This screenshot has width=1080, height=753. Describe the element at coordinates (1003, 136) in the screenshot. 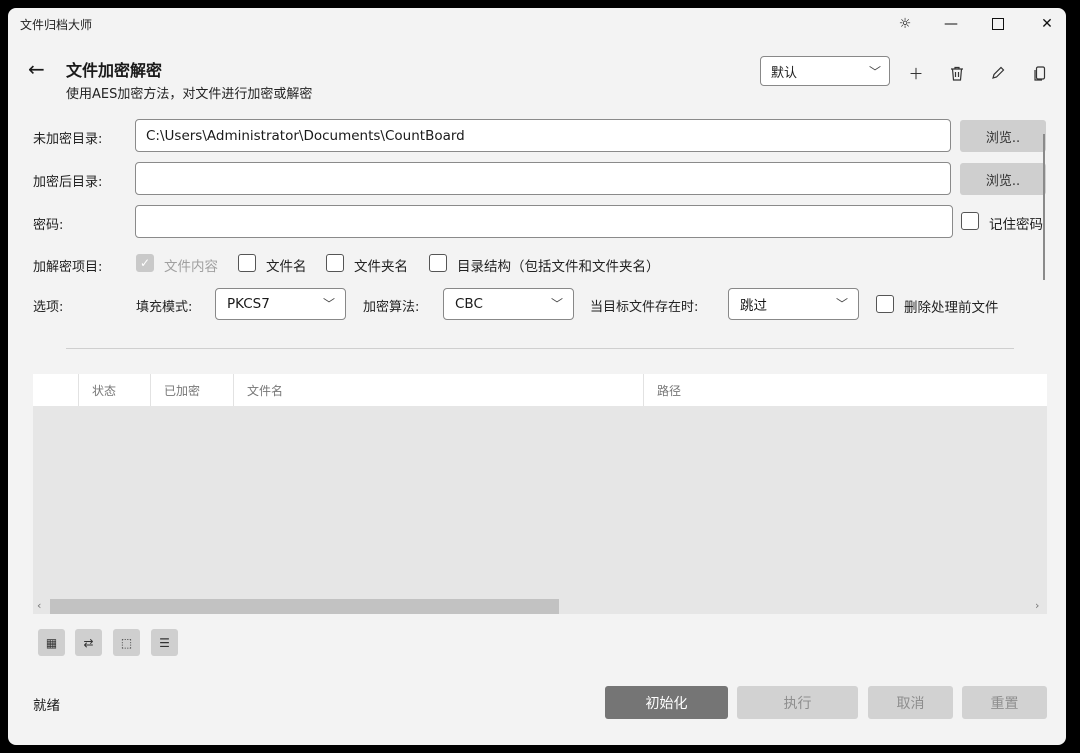

I see `browse-source-button: 浏览..` at that location.